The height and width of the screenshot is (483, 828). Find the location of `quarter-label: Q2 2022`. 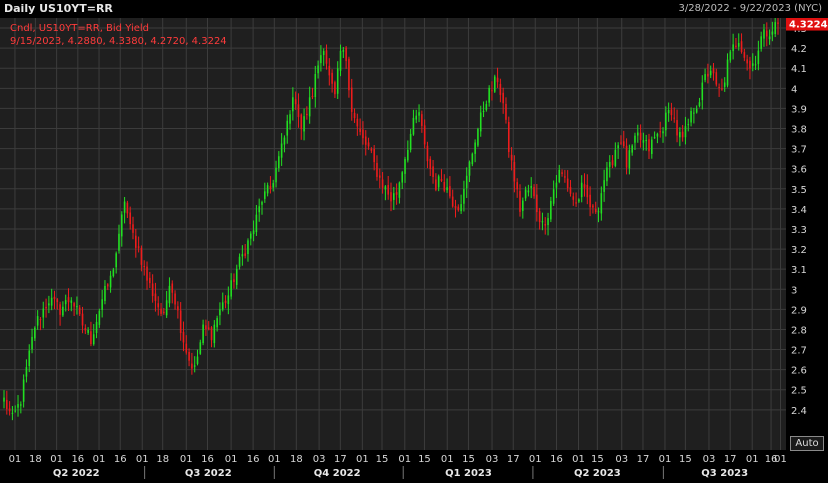

quarter-label: Q2 2022 is located at coordinates (76, 473).